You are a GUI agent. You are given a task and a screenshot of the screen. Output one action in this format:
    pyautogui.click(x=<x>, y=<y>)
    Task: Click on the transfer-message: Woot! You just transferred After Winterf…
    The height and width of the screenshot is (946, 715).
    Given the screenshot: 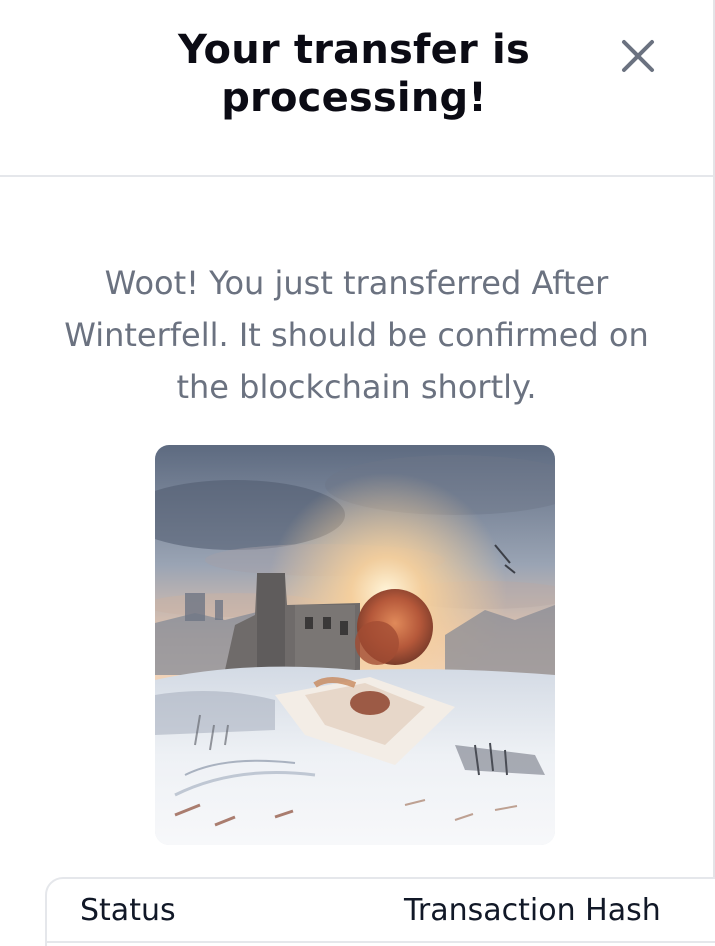 What is the action you would take?
    pyautogui.click(x=356, y=335)
    